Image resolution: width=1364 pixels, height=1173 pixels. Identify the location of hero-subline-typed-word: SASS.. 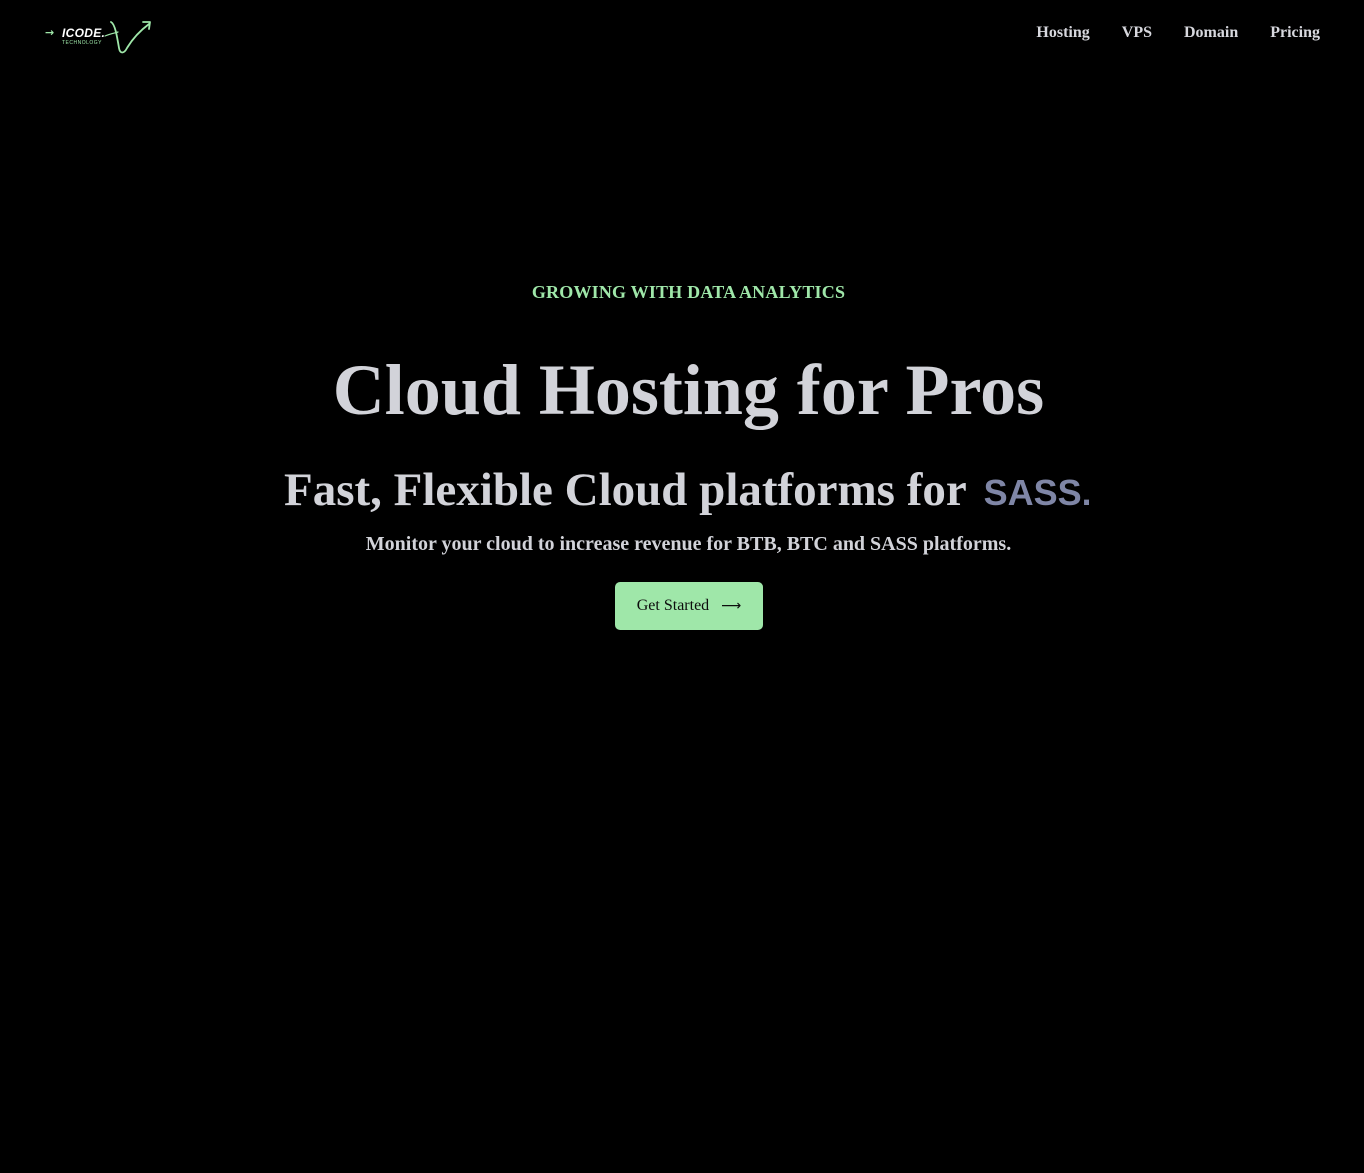
(1036, 492).